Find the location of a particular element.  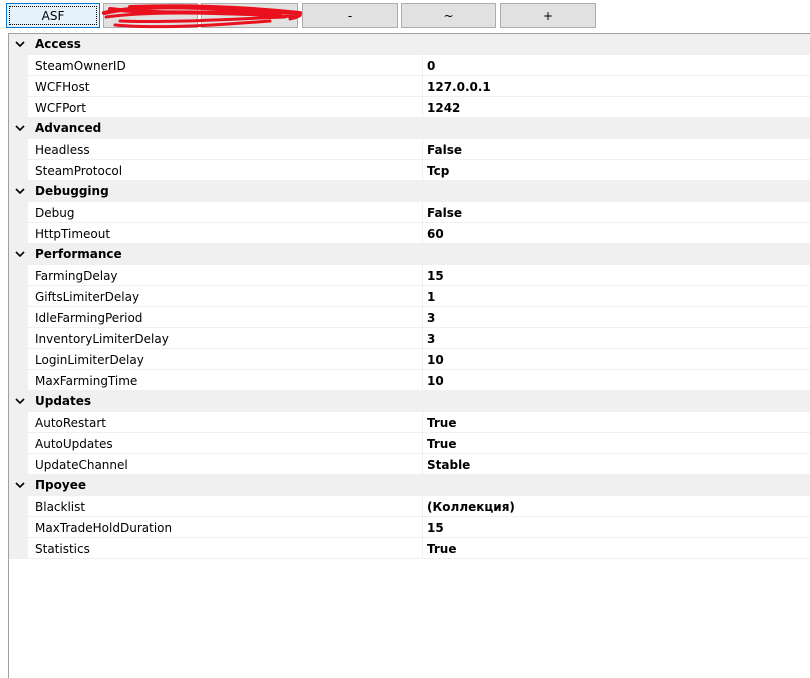

asf-button: ASF is located at coordinates (53, 15).